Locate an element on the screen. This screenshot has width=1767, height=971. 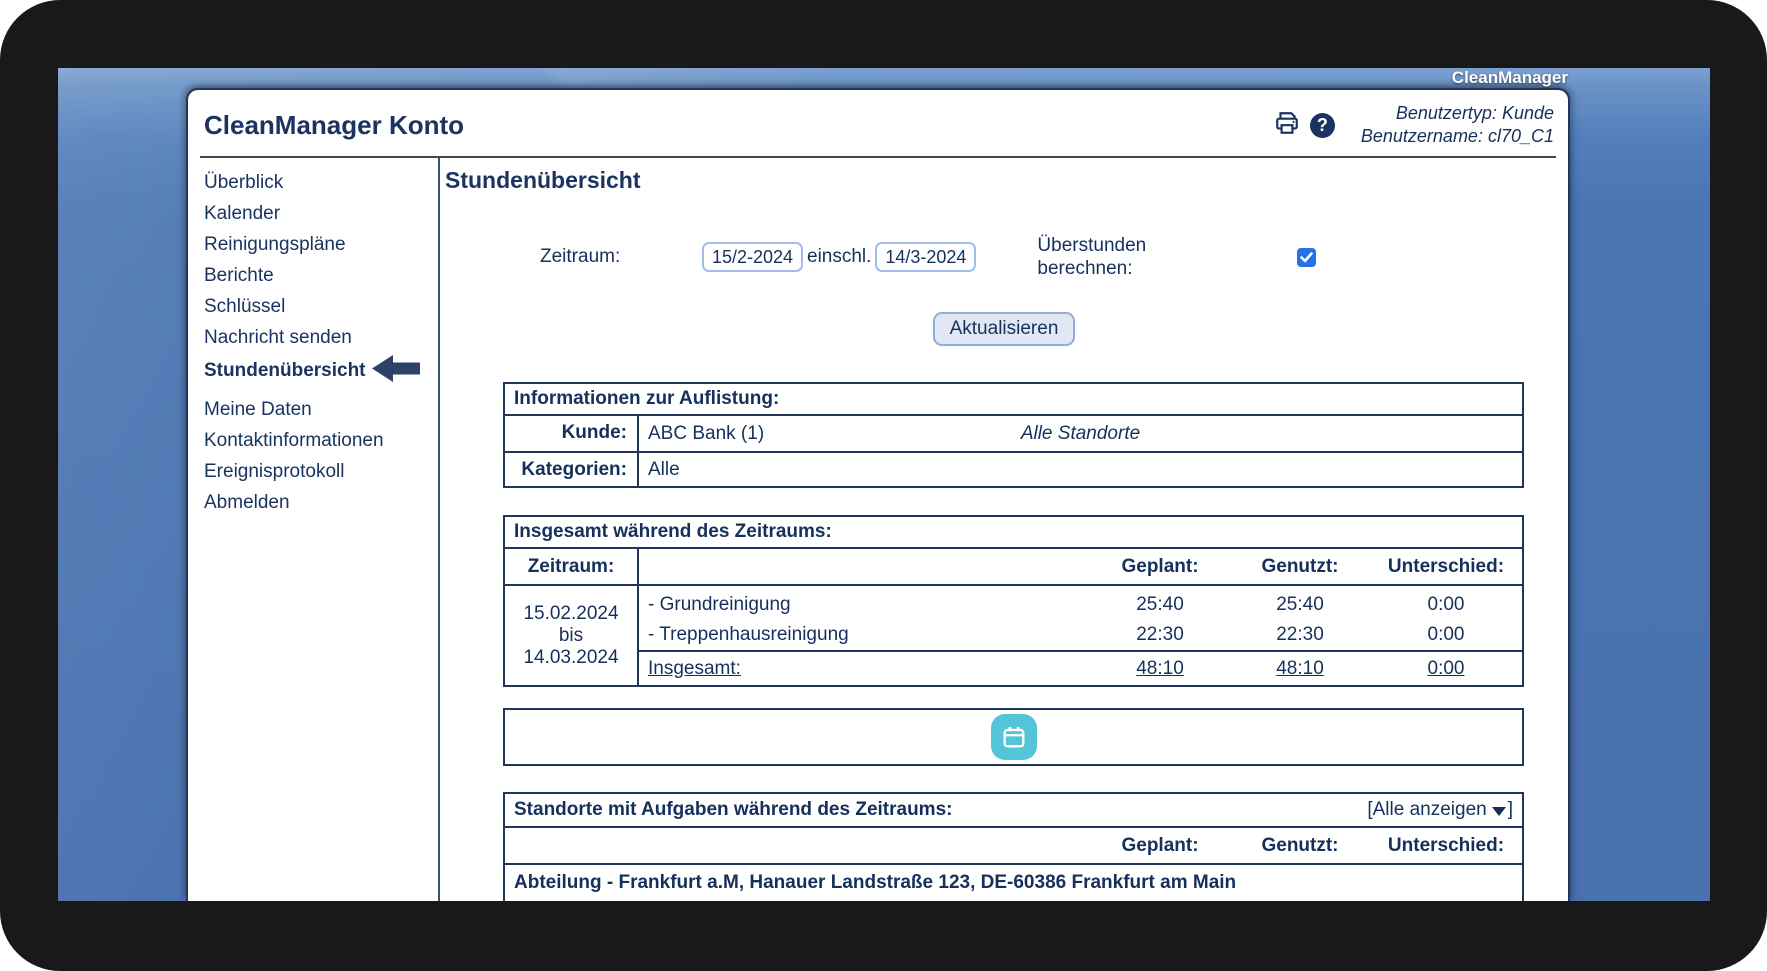
user-type: Benutzertyp: Kunde is located at coordinates (1474, 113).